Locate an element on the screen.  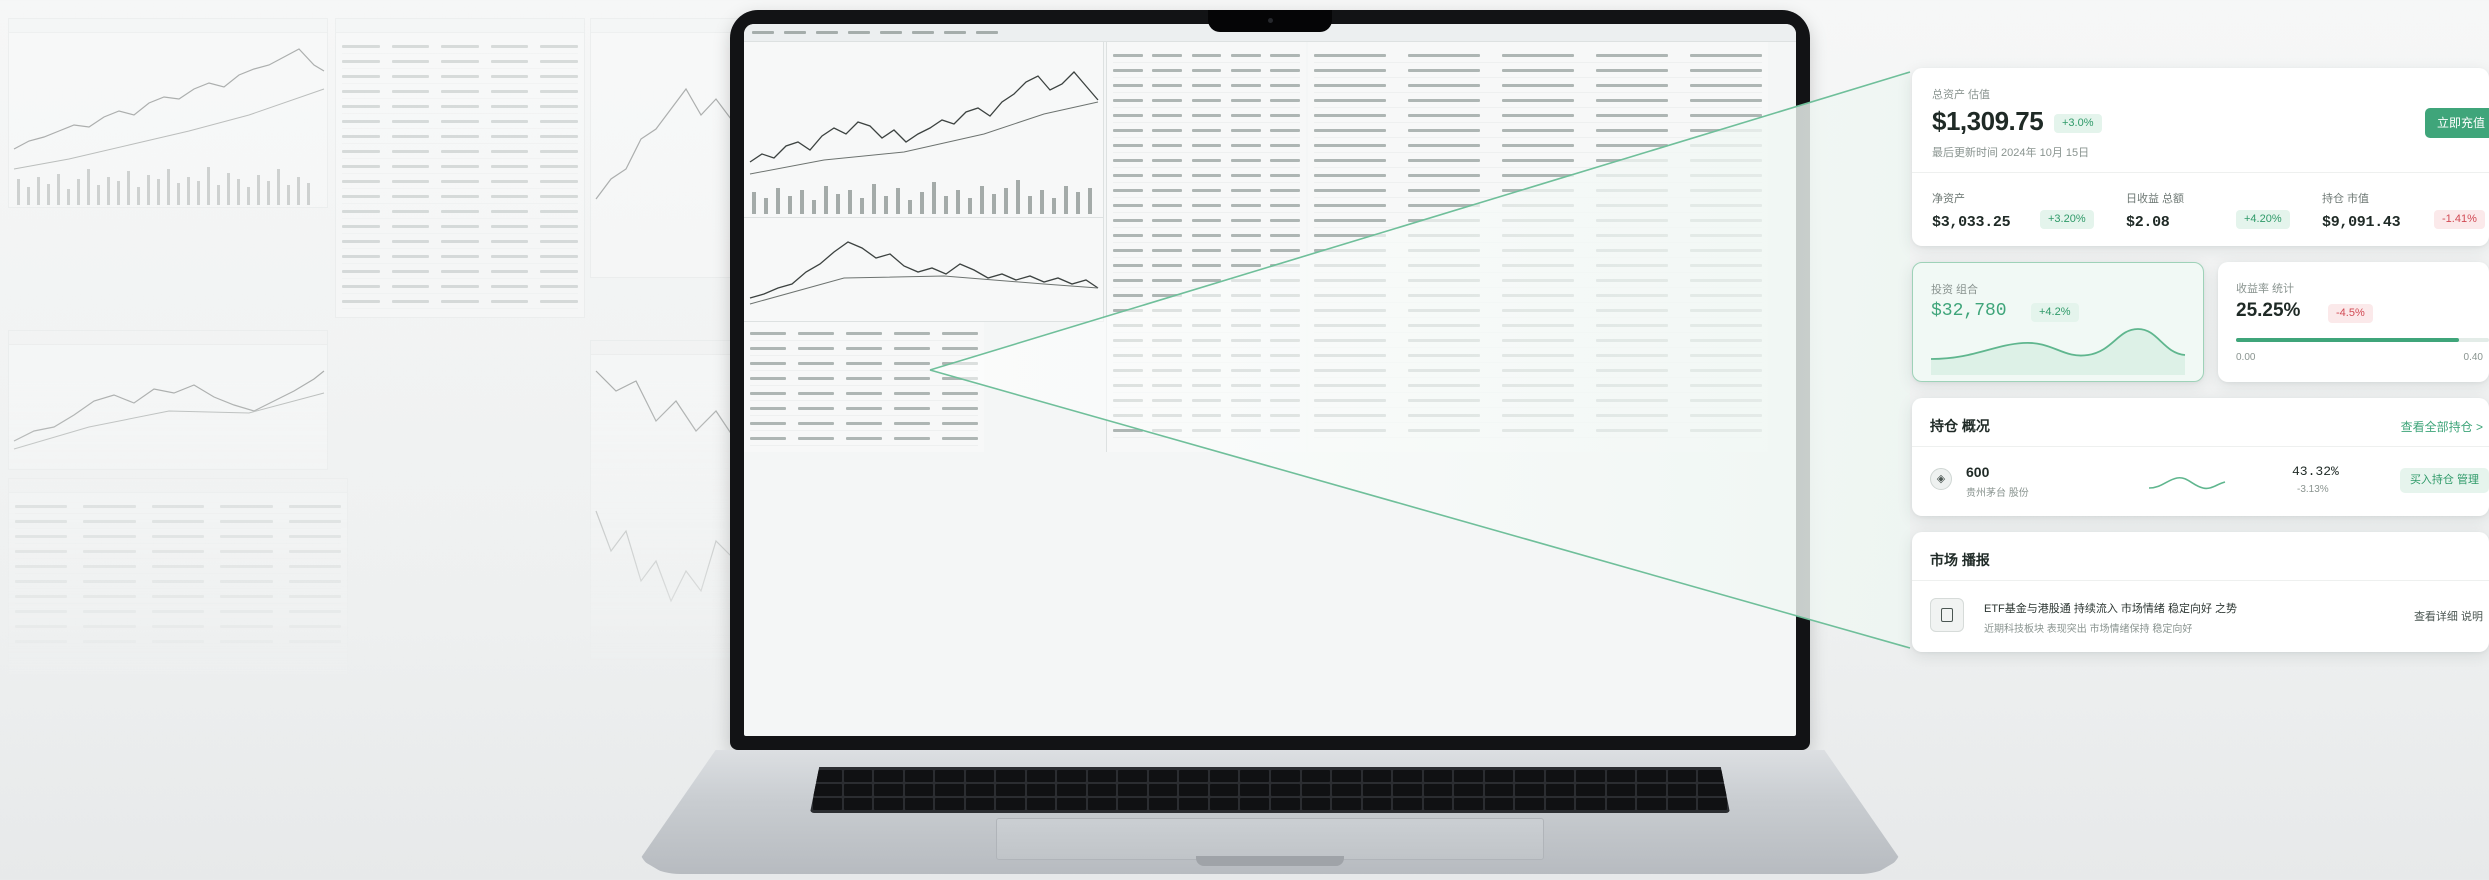
portfolio-card: 投资 组合 $32,780 +4.2% is located at coordinates (2058, 322).